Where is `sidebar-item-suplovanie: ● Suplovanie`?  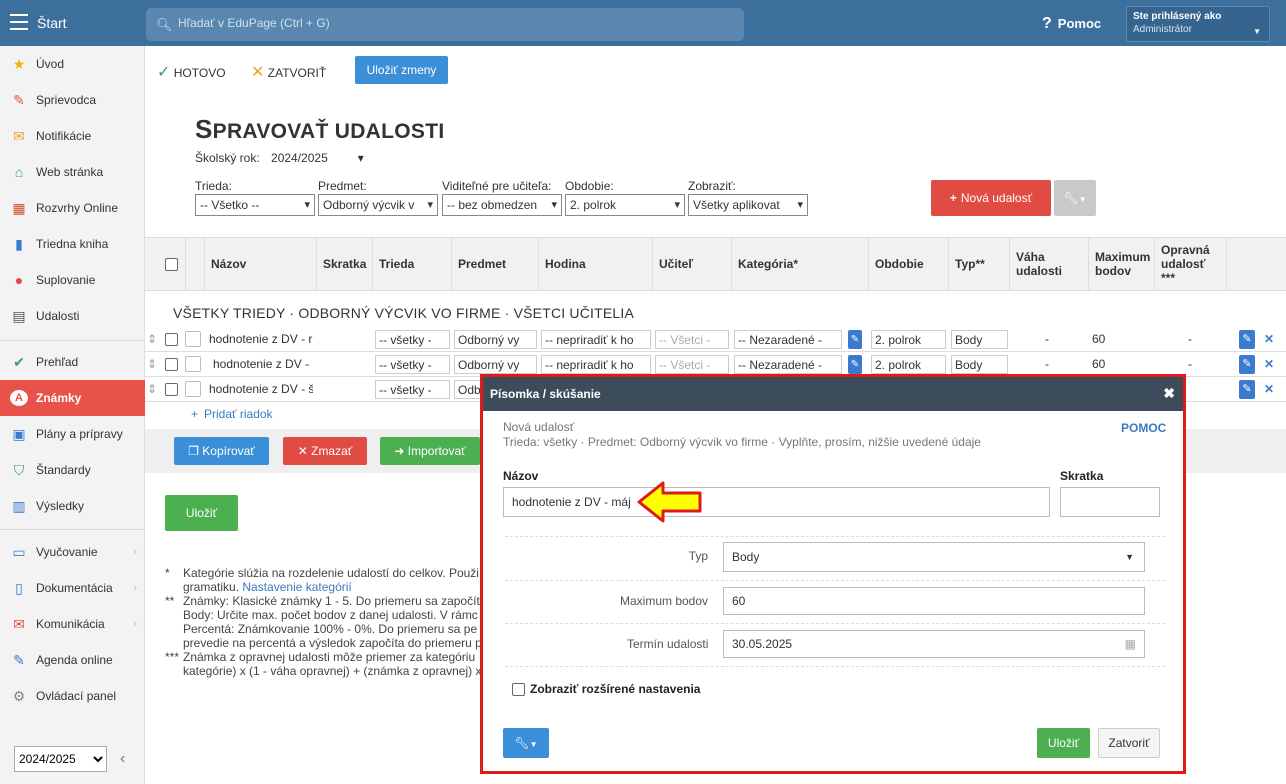
sidebar-item-suplovanie: ● Suplovanie is located at coordinates (72, 280).